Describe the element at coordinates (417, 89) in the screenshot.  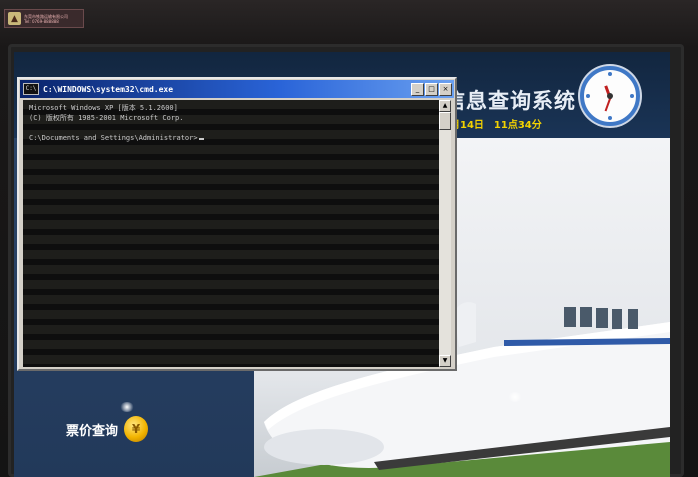
I see `minimize-button: _` at that location.